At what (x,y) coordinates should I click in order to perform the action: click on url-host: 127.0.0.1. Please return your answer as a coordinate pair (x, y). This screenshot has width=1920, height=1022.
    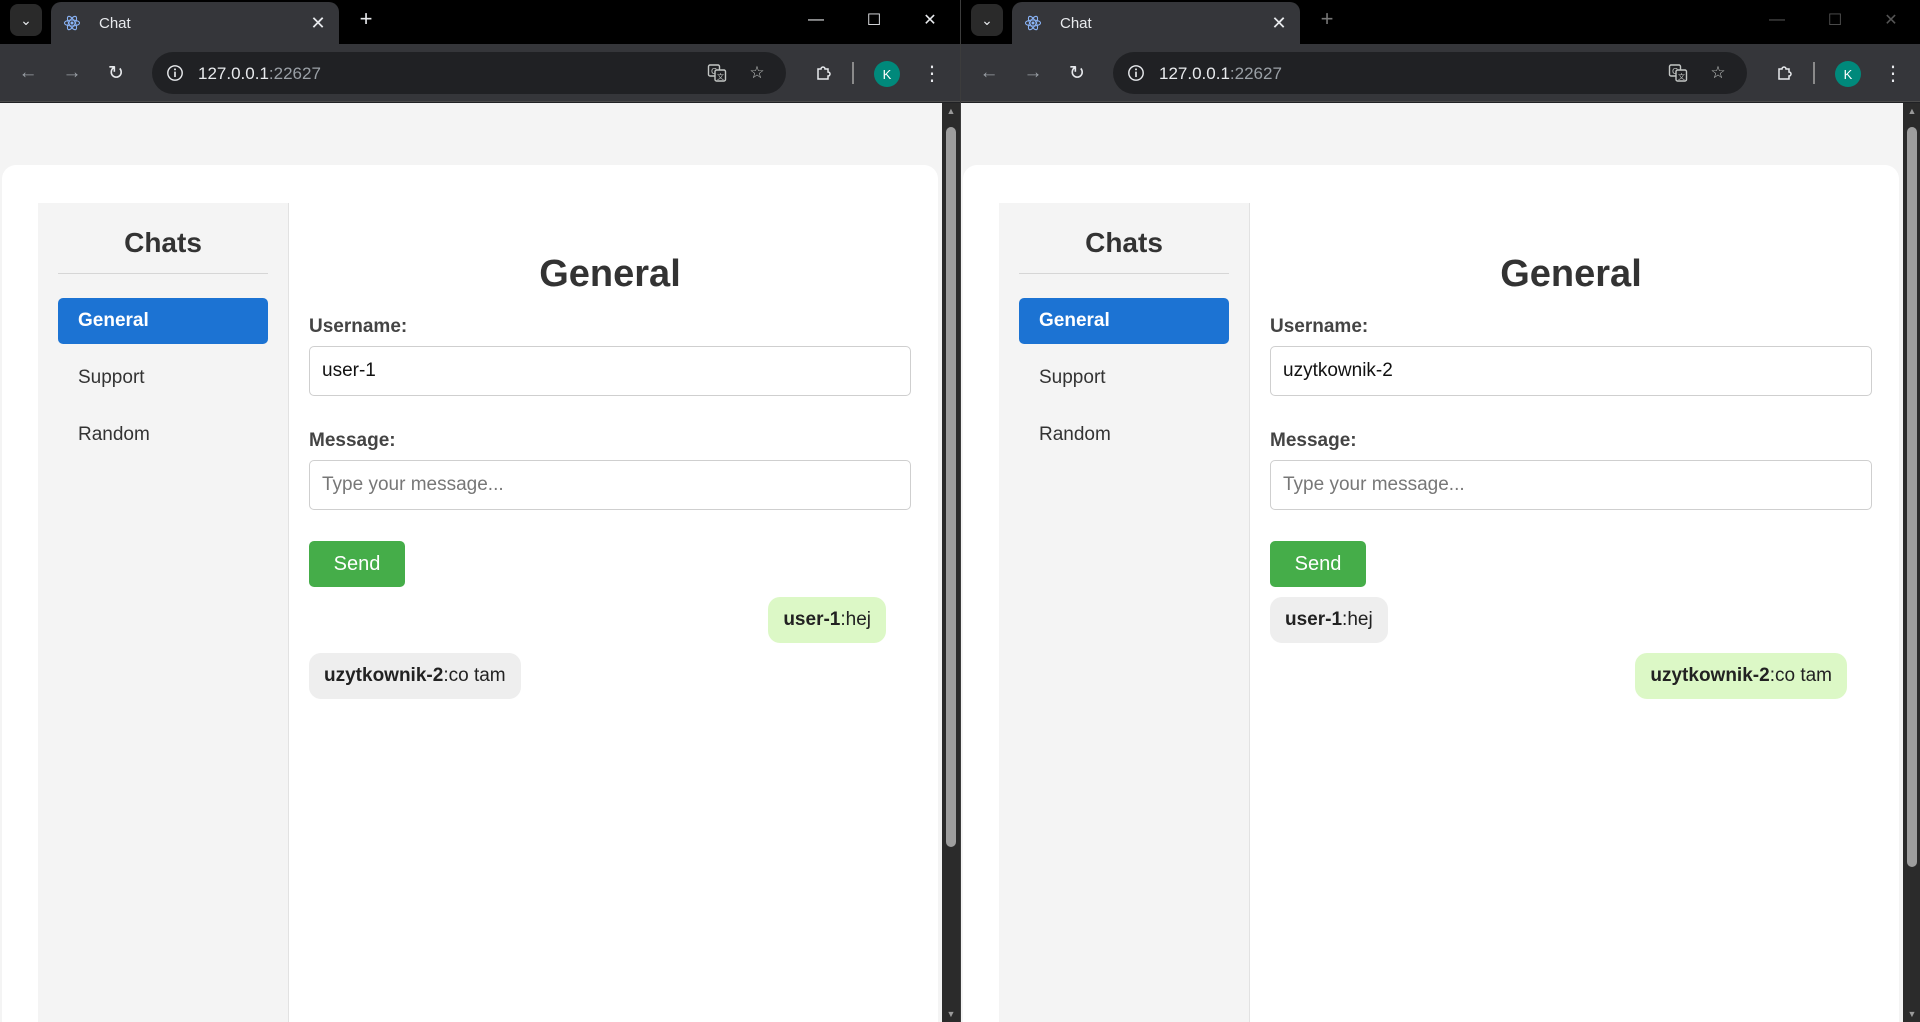
    Looking at the image, I should click on (233, 73).